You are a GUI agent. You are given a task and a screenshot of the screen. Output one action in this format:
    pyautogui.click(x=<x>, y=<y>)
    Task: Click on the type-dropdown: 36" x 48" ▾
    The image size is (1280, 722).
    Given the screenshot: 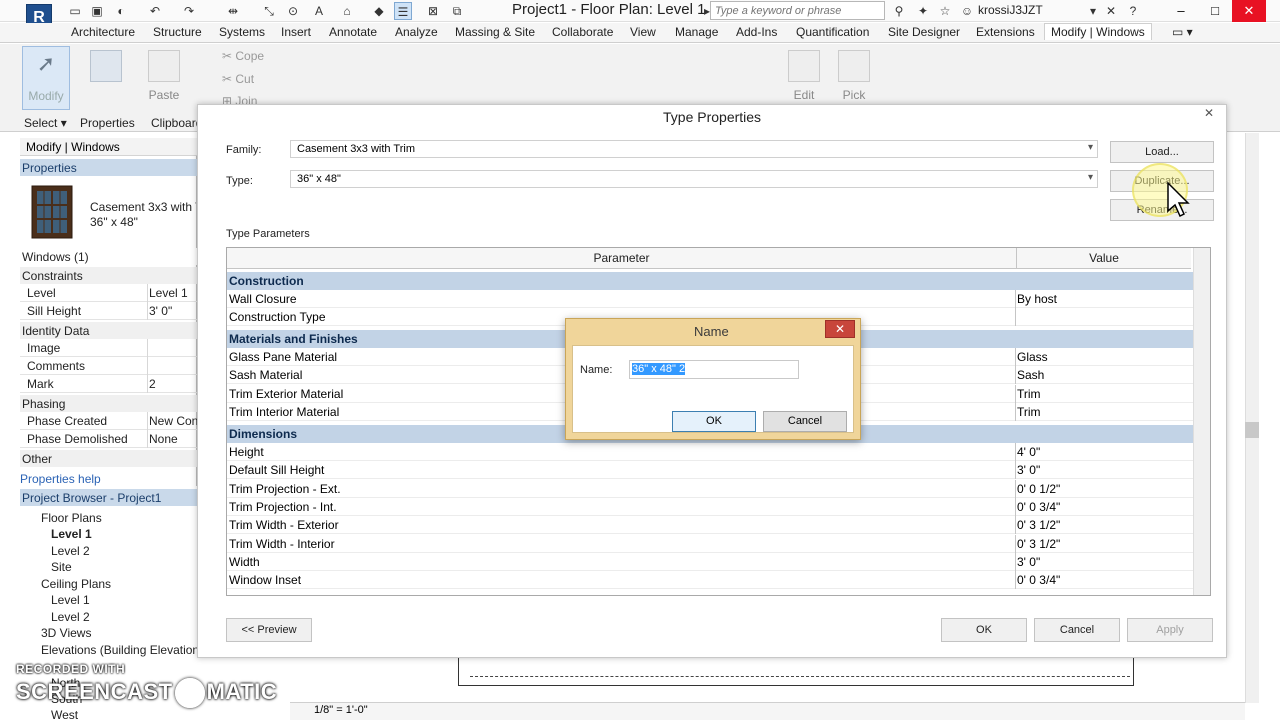 What is the action you would take?
    pyautogui.click(x=694, y=179)
    